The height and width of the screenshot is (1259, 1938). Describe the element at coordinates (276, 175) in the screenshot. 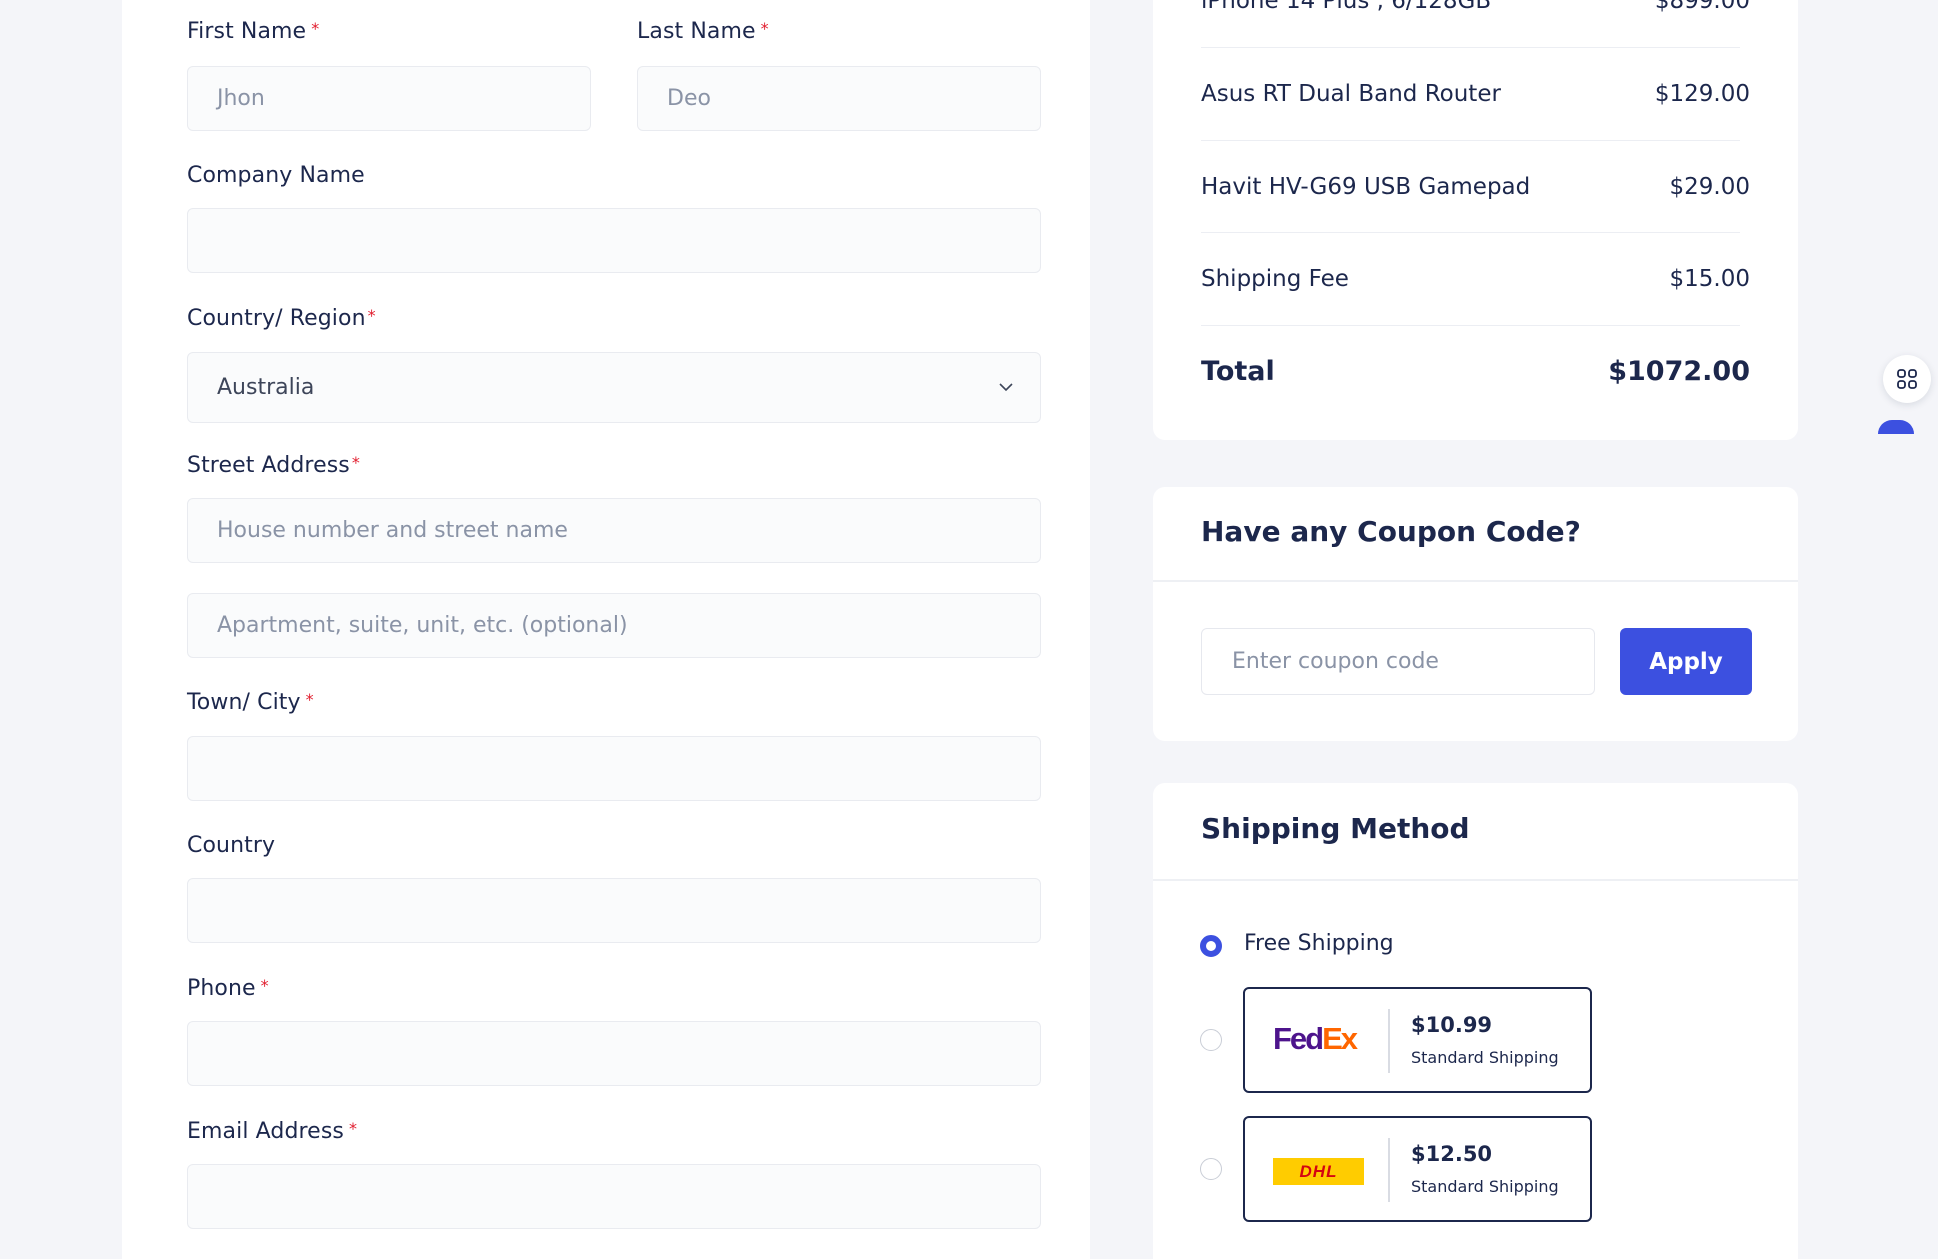

I see `company-name-label: Company Name` at that location.